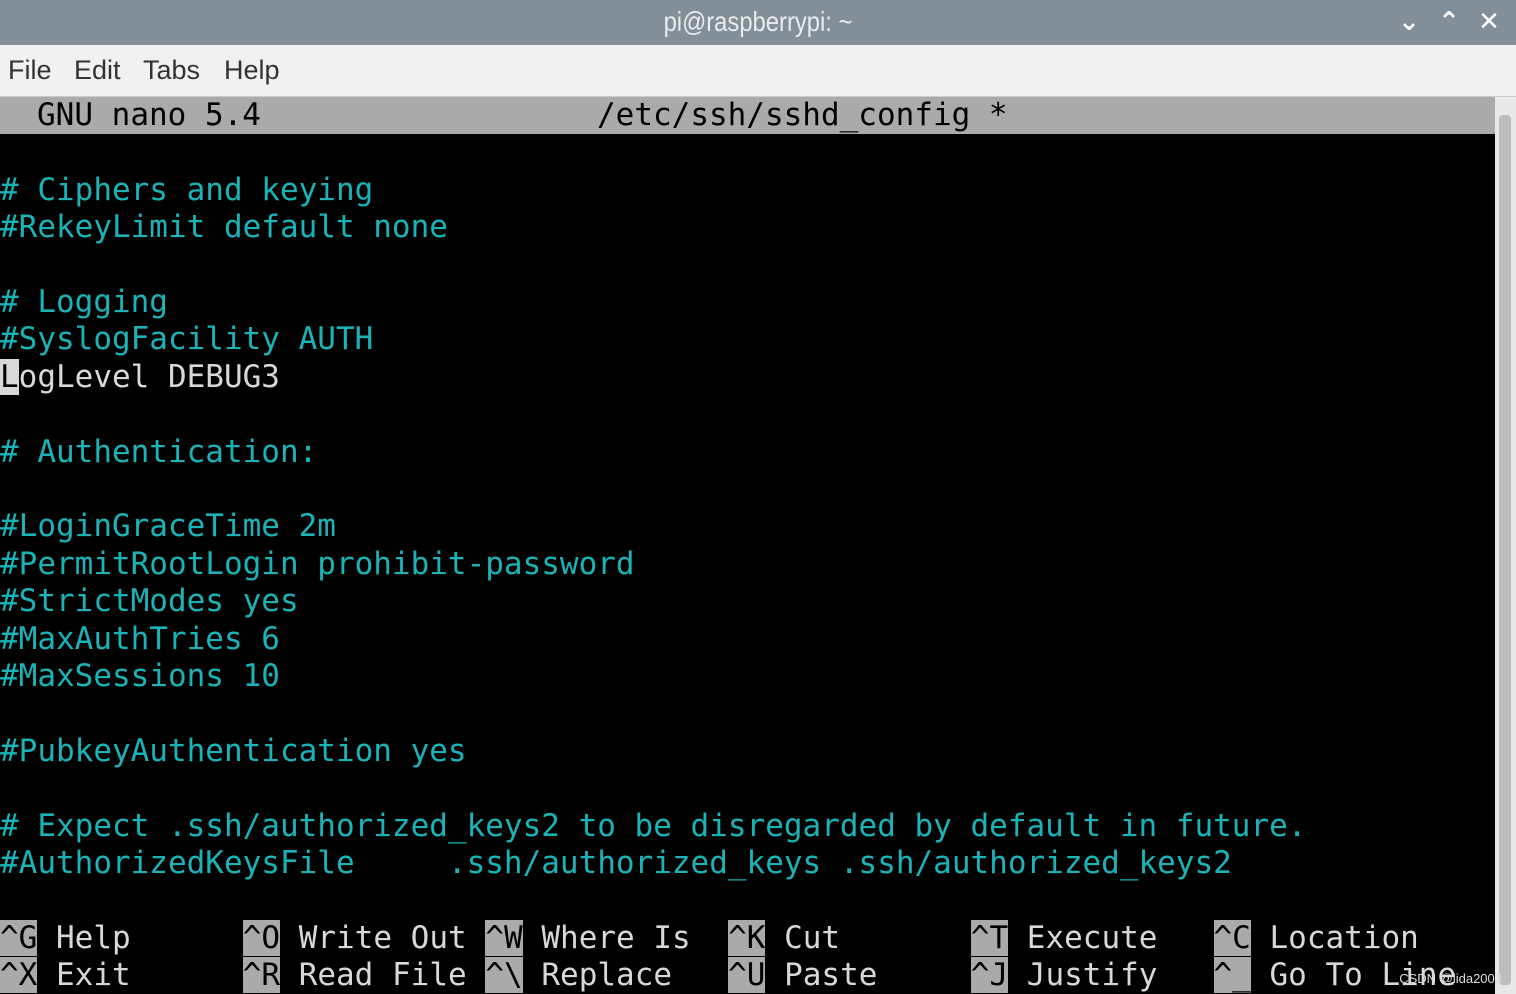  Describe the element at coordinates (233, 750) in the screenshot. I see `editor-line: #PubkeyAuthentication yes` at that location.